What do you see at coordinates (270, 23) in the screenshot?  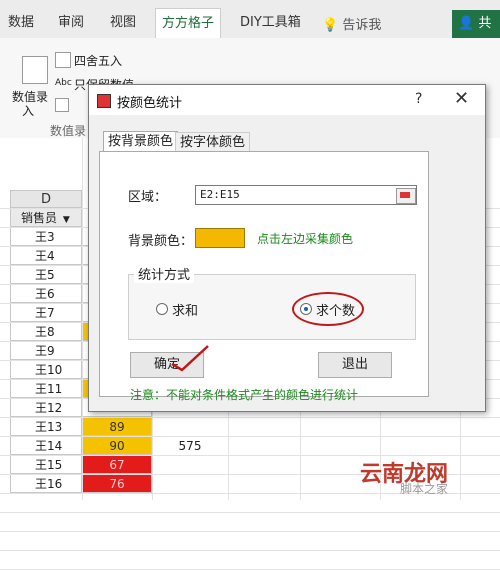 I see `tab-diy-toolbox: DIY工具箱` at bounding box center [270, 23].